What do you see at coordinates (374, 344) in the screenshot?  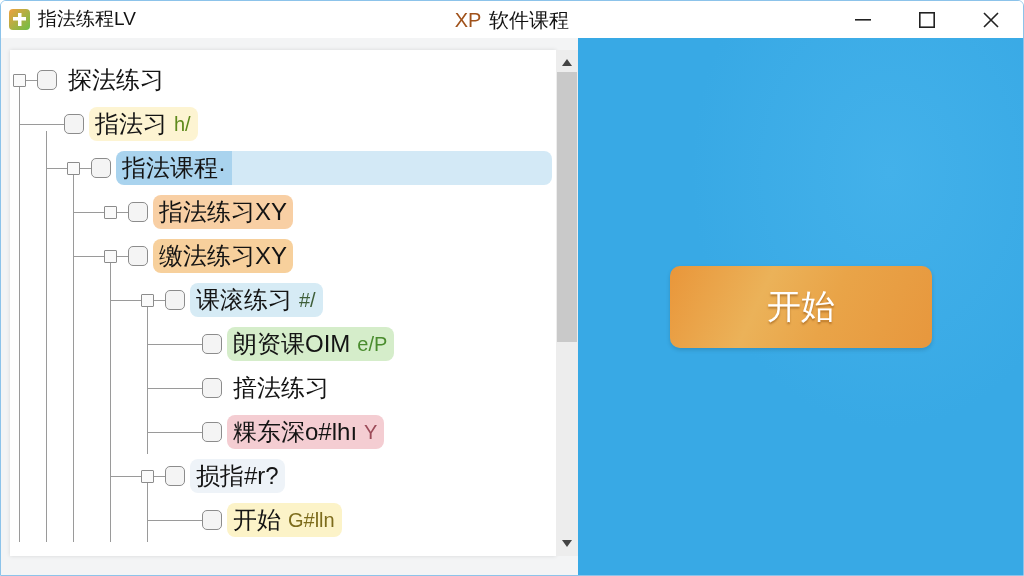 I see `item-tag: e/P` at bounding box center [374, 344].